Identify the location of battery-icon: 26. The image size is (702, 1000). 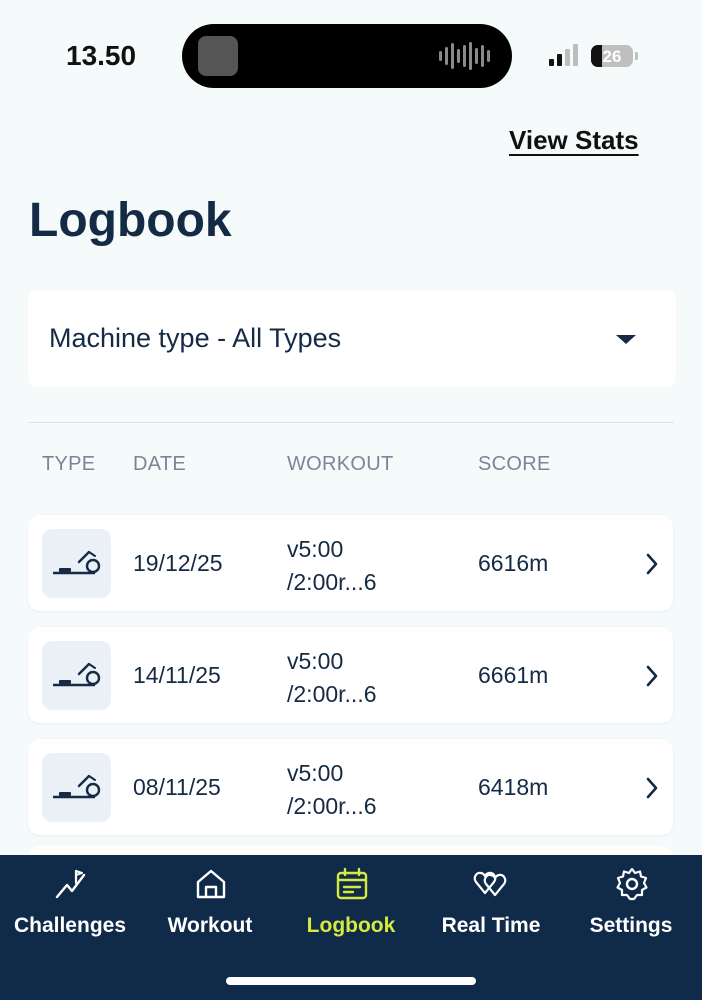
(612, 56).